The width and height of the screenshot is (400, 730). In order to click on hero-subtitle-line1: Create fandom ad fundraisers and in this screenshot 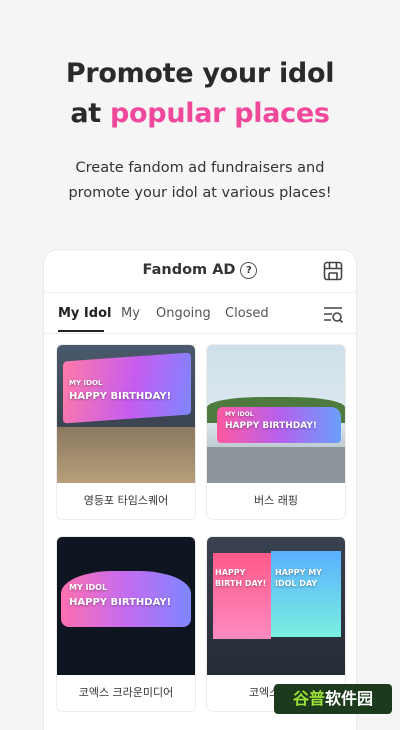, I will do `click(200, 168)`.